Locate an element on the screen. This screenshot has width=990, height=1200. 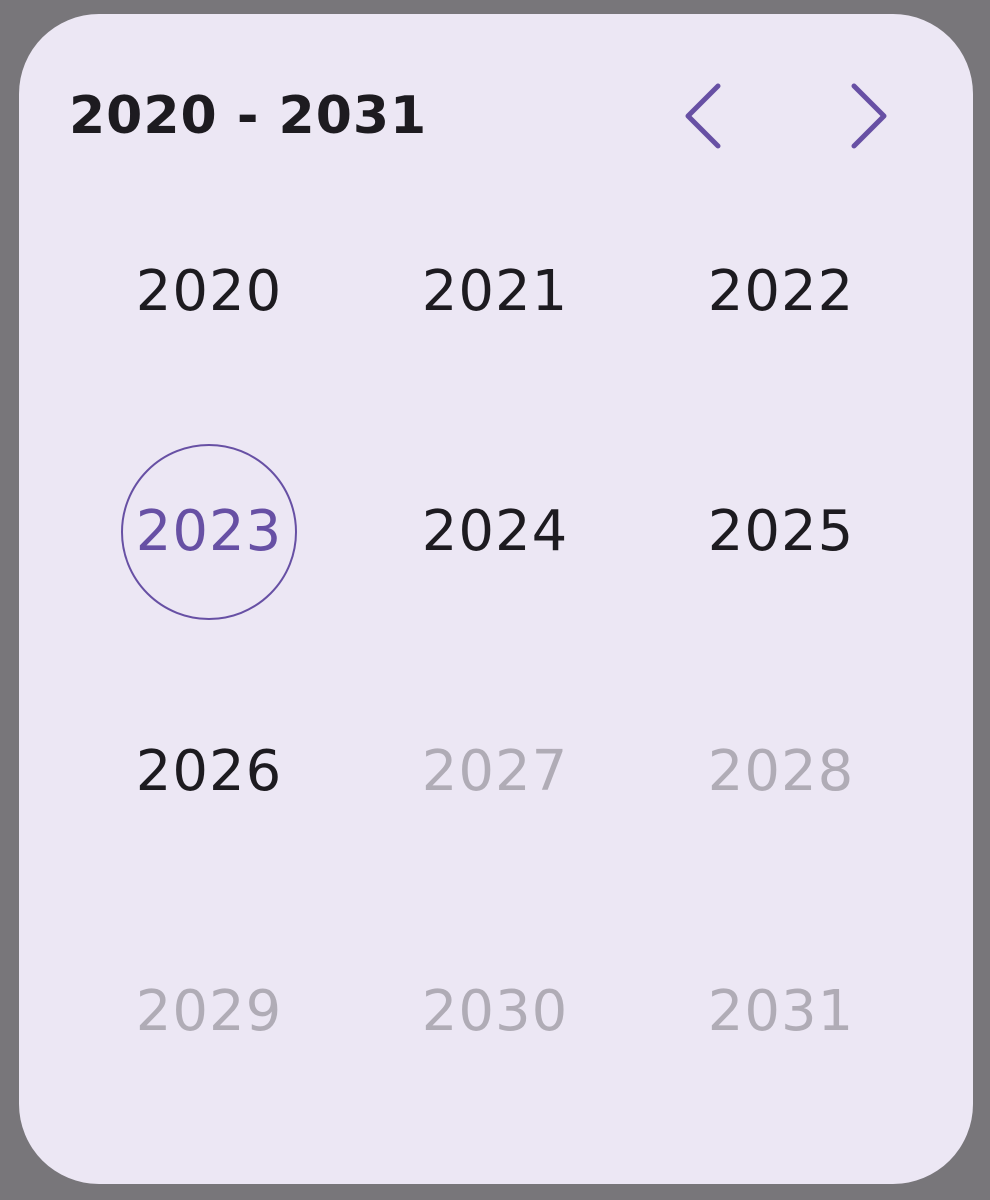
year-label: 2024 is located at coordinates (495, 531).